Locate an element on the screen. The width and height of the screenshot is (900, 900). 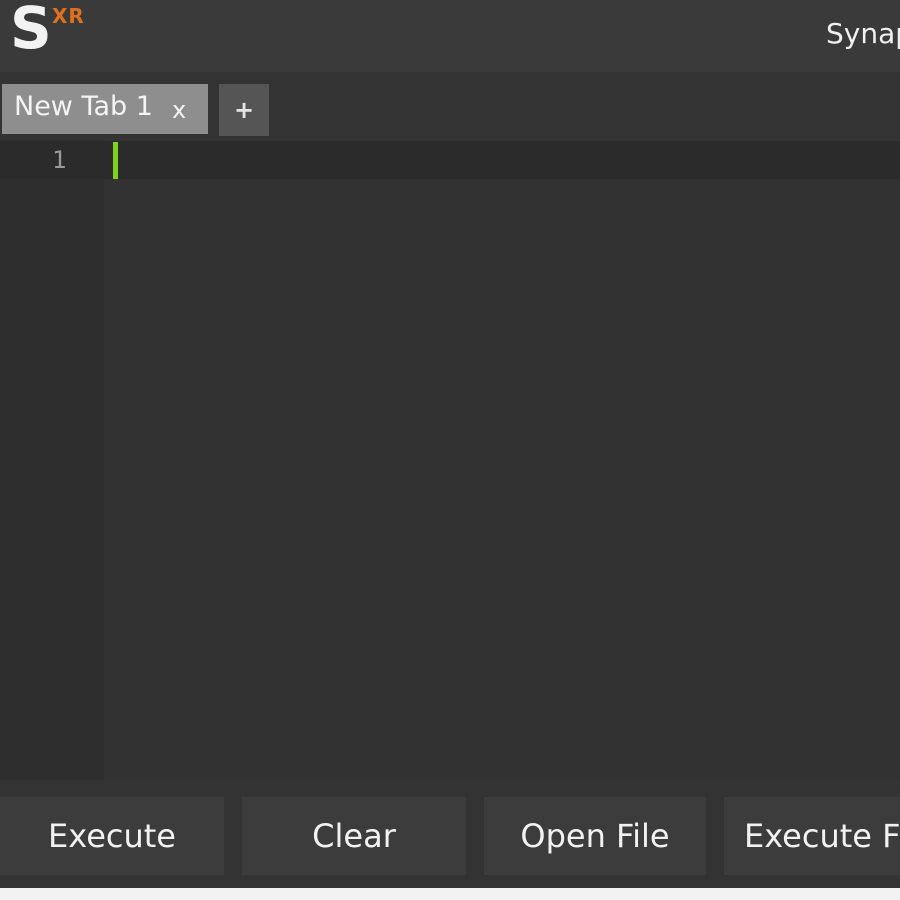
open-file-button: Open File is located at coordinates (595, 836).